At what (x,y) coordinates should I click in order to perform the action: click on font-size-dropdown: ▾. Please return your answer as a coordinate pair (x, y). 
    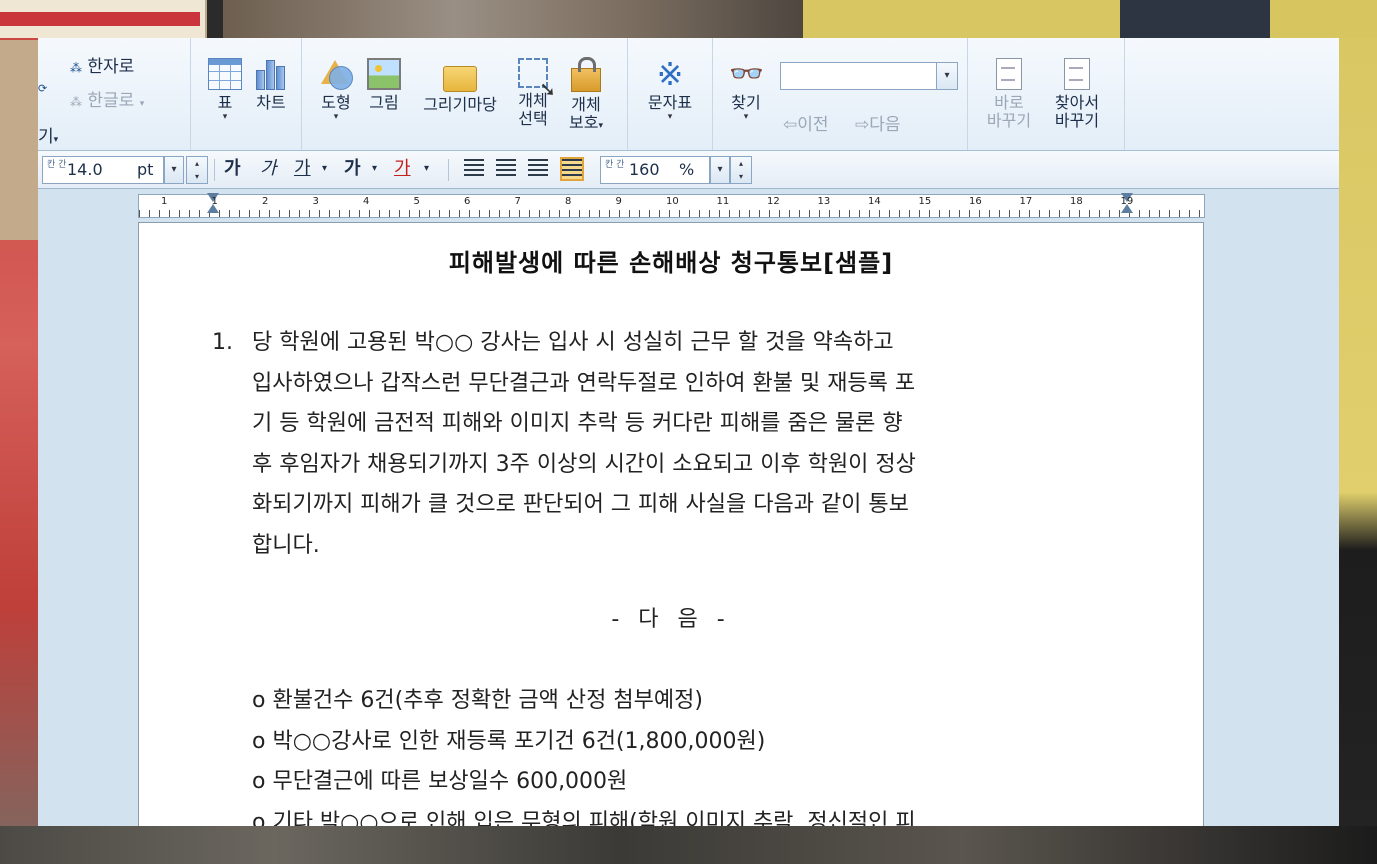
    Looking at the image, I should click on (174, 170).